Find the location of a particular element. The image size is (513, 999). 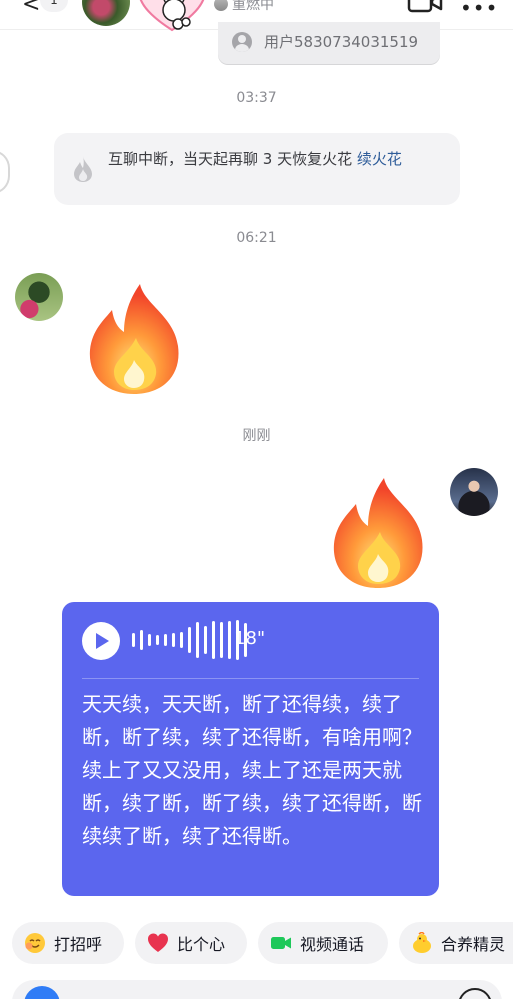

streak-status: 重燃中 is located at coordinates (244, 7).